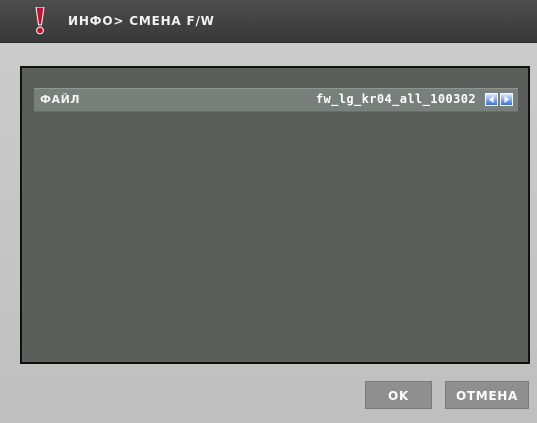 The height and width of the screenshot is (423, 537). What do you see at coordinates (268, 21) in the screenshot?
I see `title-bar: ИНФО> СМЕНА F/W` at bounding box center [268, 21].